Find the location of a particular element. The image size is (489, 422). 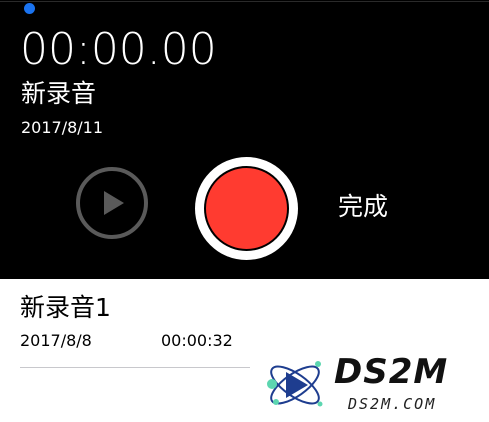

play-icon is located at coordinates (114, 203).